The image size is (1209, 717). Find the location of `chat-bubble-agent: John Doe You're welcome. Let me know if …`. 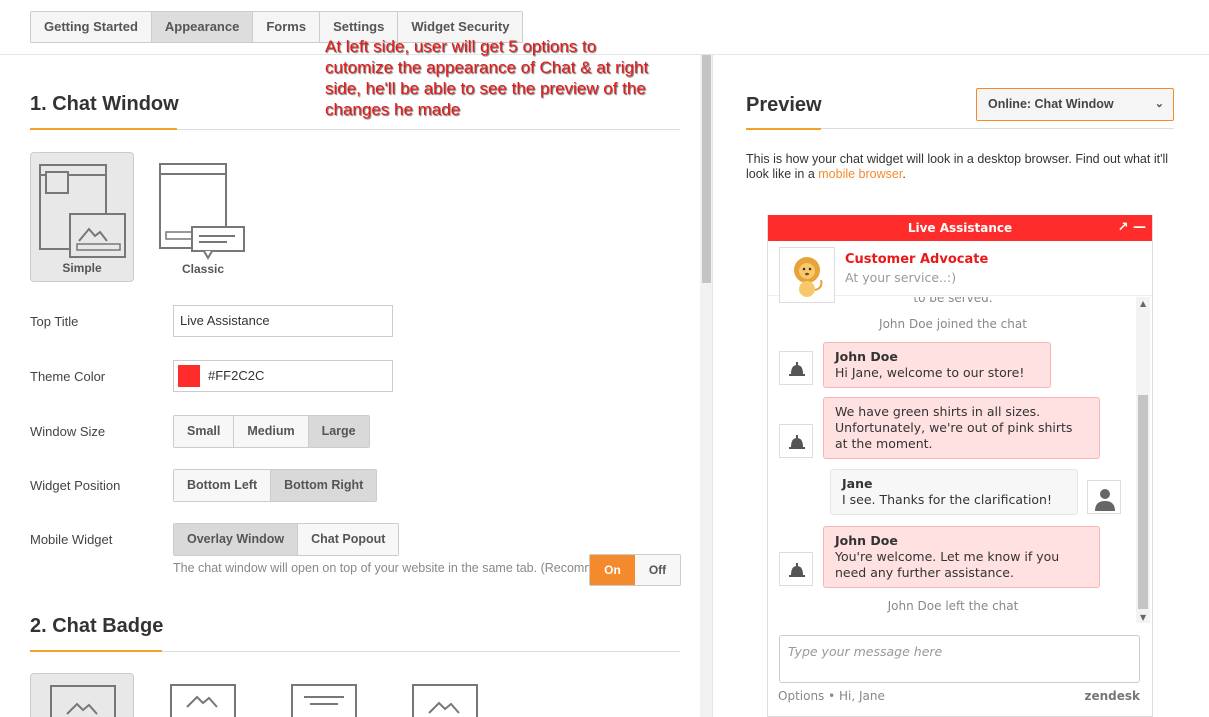

chat-bubble-agent: John Doe You're welcome. Let me know if … is located at coordinates (961, 557).